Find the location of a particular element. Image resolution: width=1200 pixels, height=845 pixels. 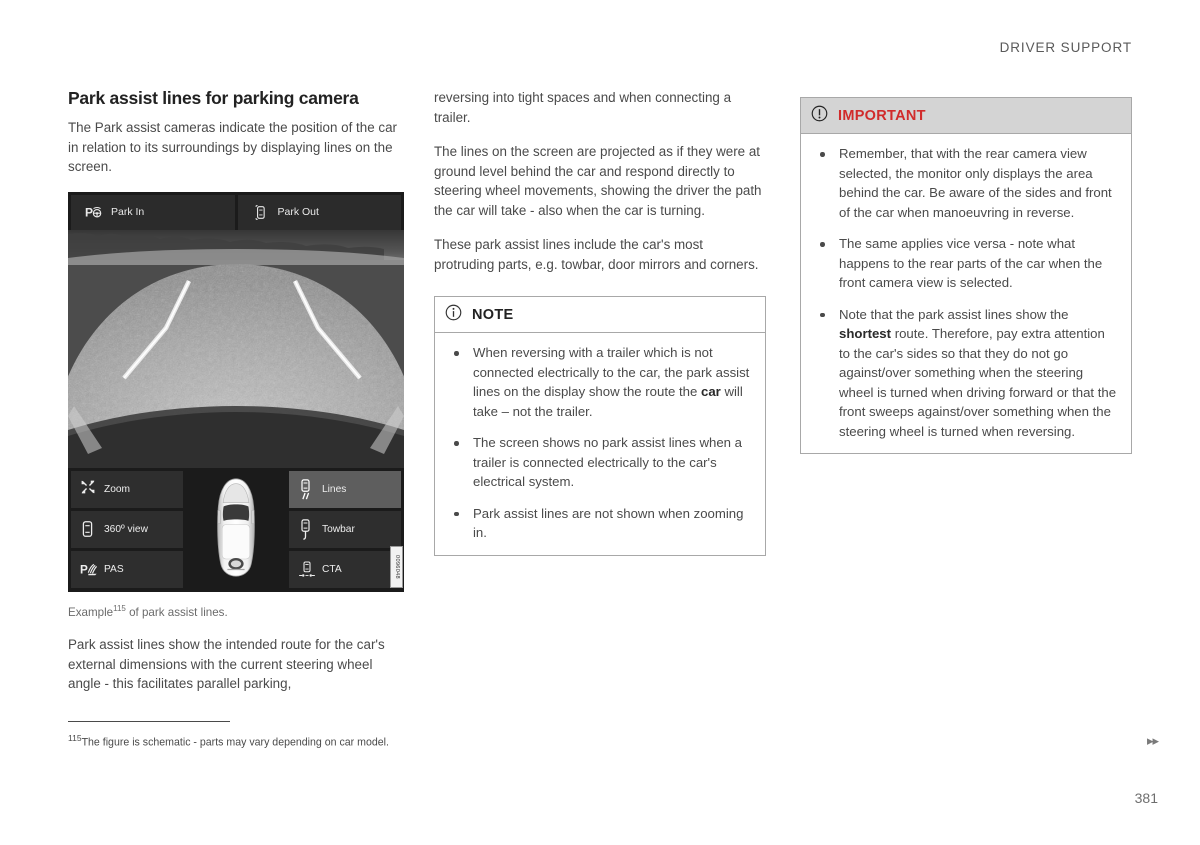

cta-icon is located at coordinates (306, 570).